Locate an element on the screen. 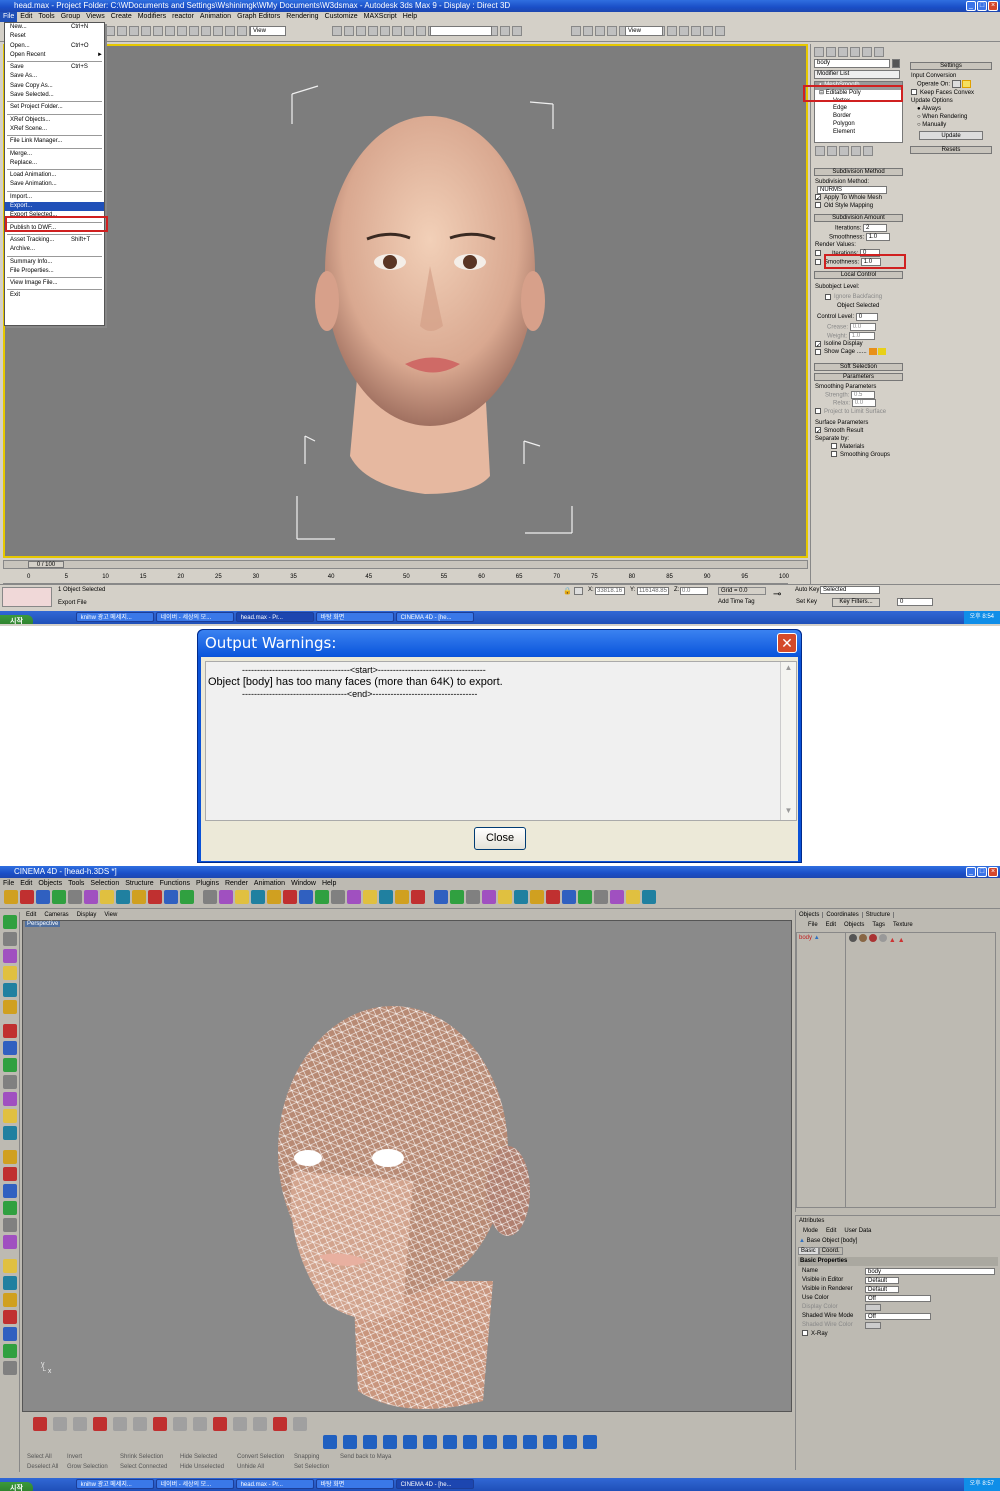  create-tab-icon is located at coordinates (819, 52).